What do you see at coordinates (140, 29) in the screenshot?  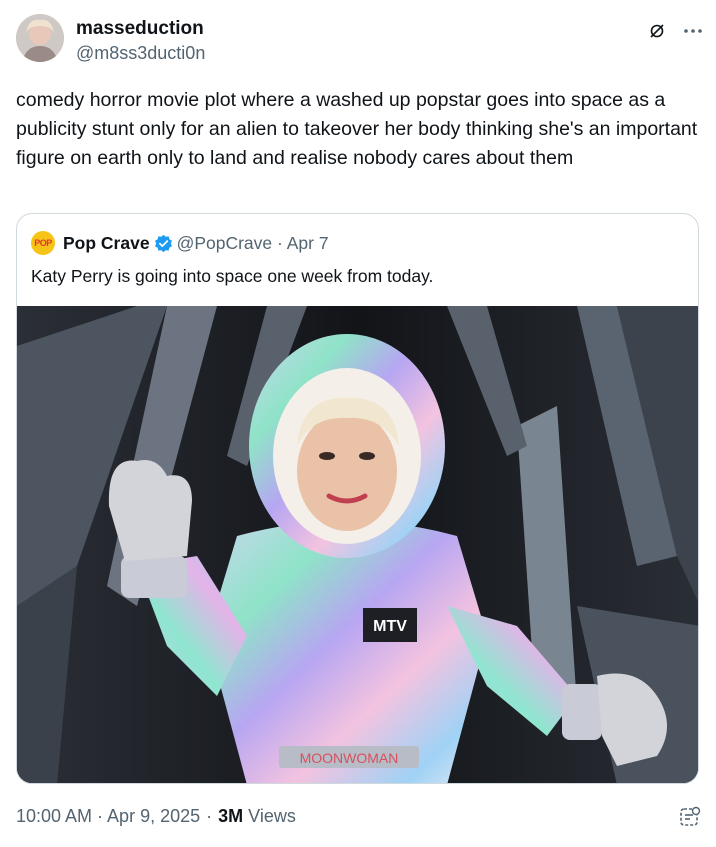 I see `author-display-name: masseduction` at bounding box center [140, 29].